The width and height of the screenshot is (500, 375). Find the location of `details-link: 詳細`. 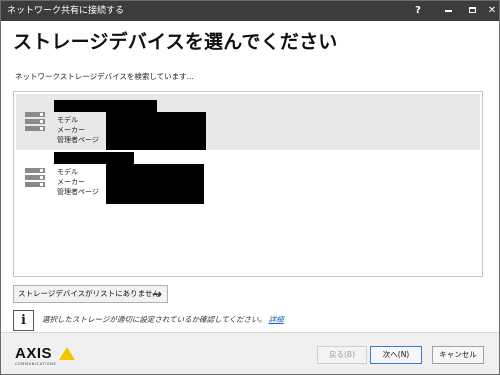

details-link: 詳細 is located at coordinates (276, 319).